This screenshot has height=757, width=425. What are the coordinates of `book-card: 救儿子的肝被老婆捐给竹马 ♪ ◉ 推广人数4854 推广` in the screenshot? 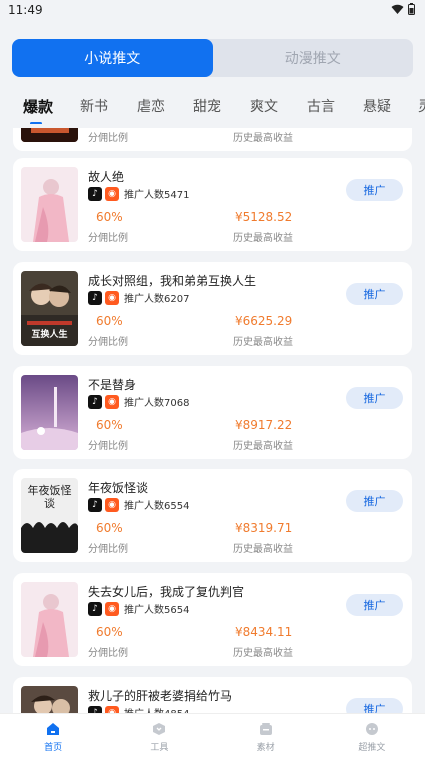 It's located at (212, 695).